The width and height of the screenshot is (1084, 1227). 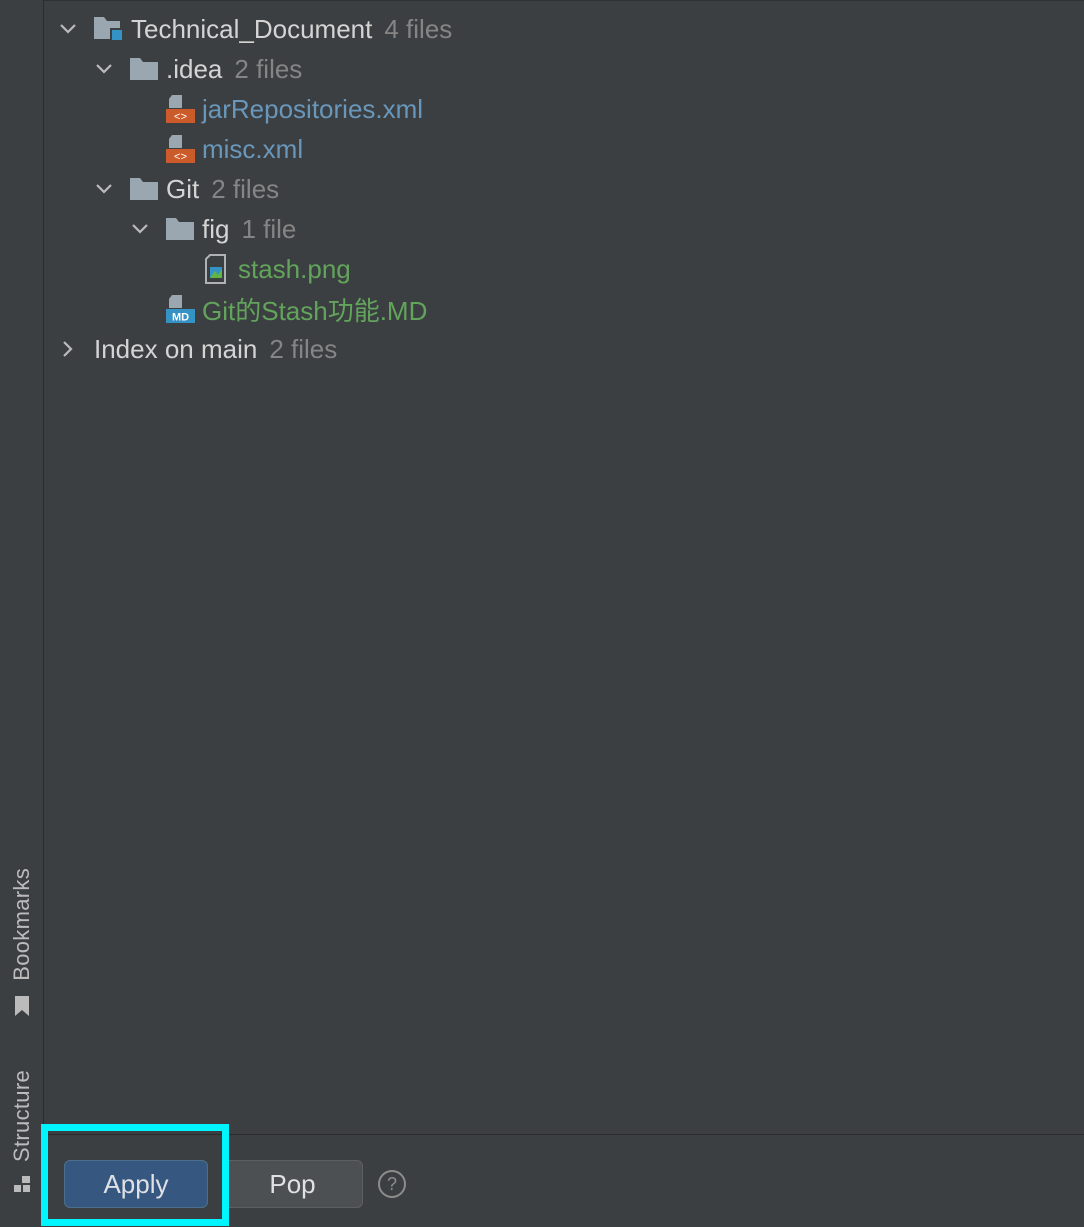 I want to click on structure-tab-label: Structure, so click(x=21, y=1116).